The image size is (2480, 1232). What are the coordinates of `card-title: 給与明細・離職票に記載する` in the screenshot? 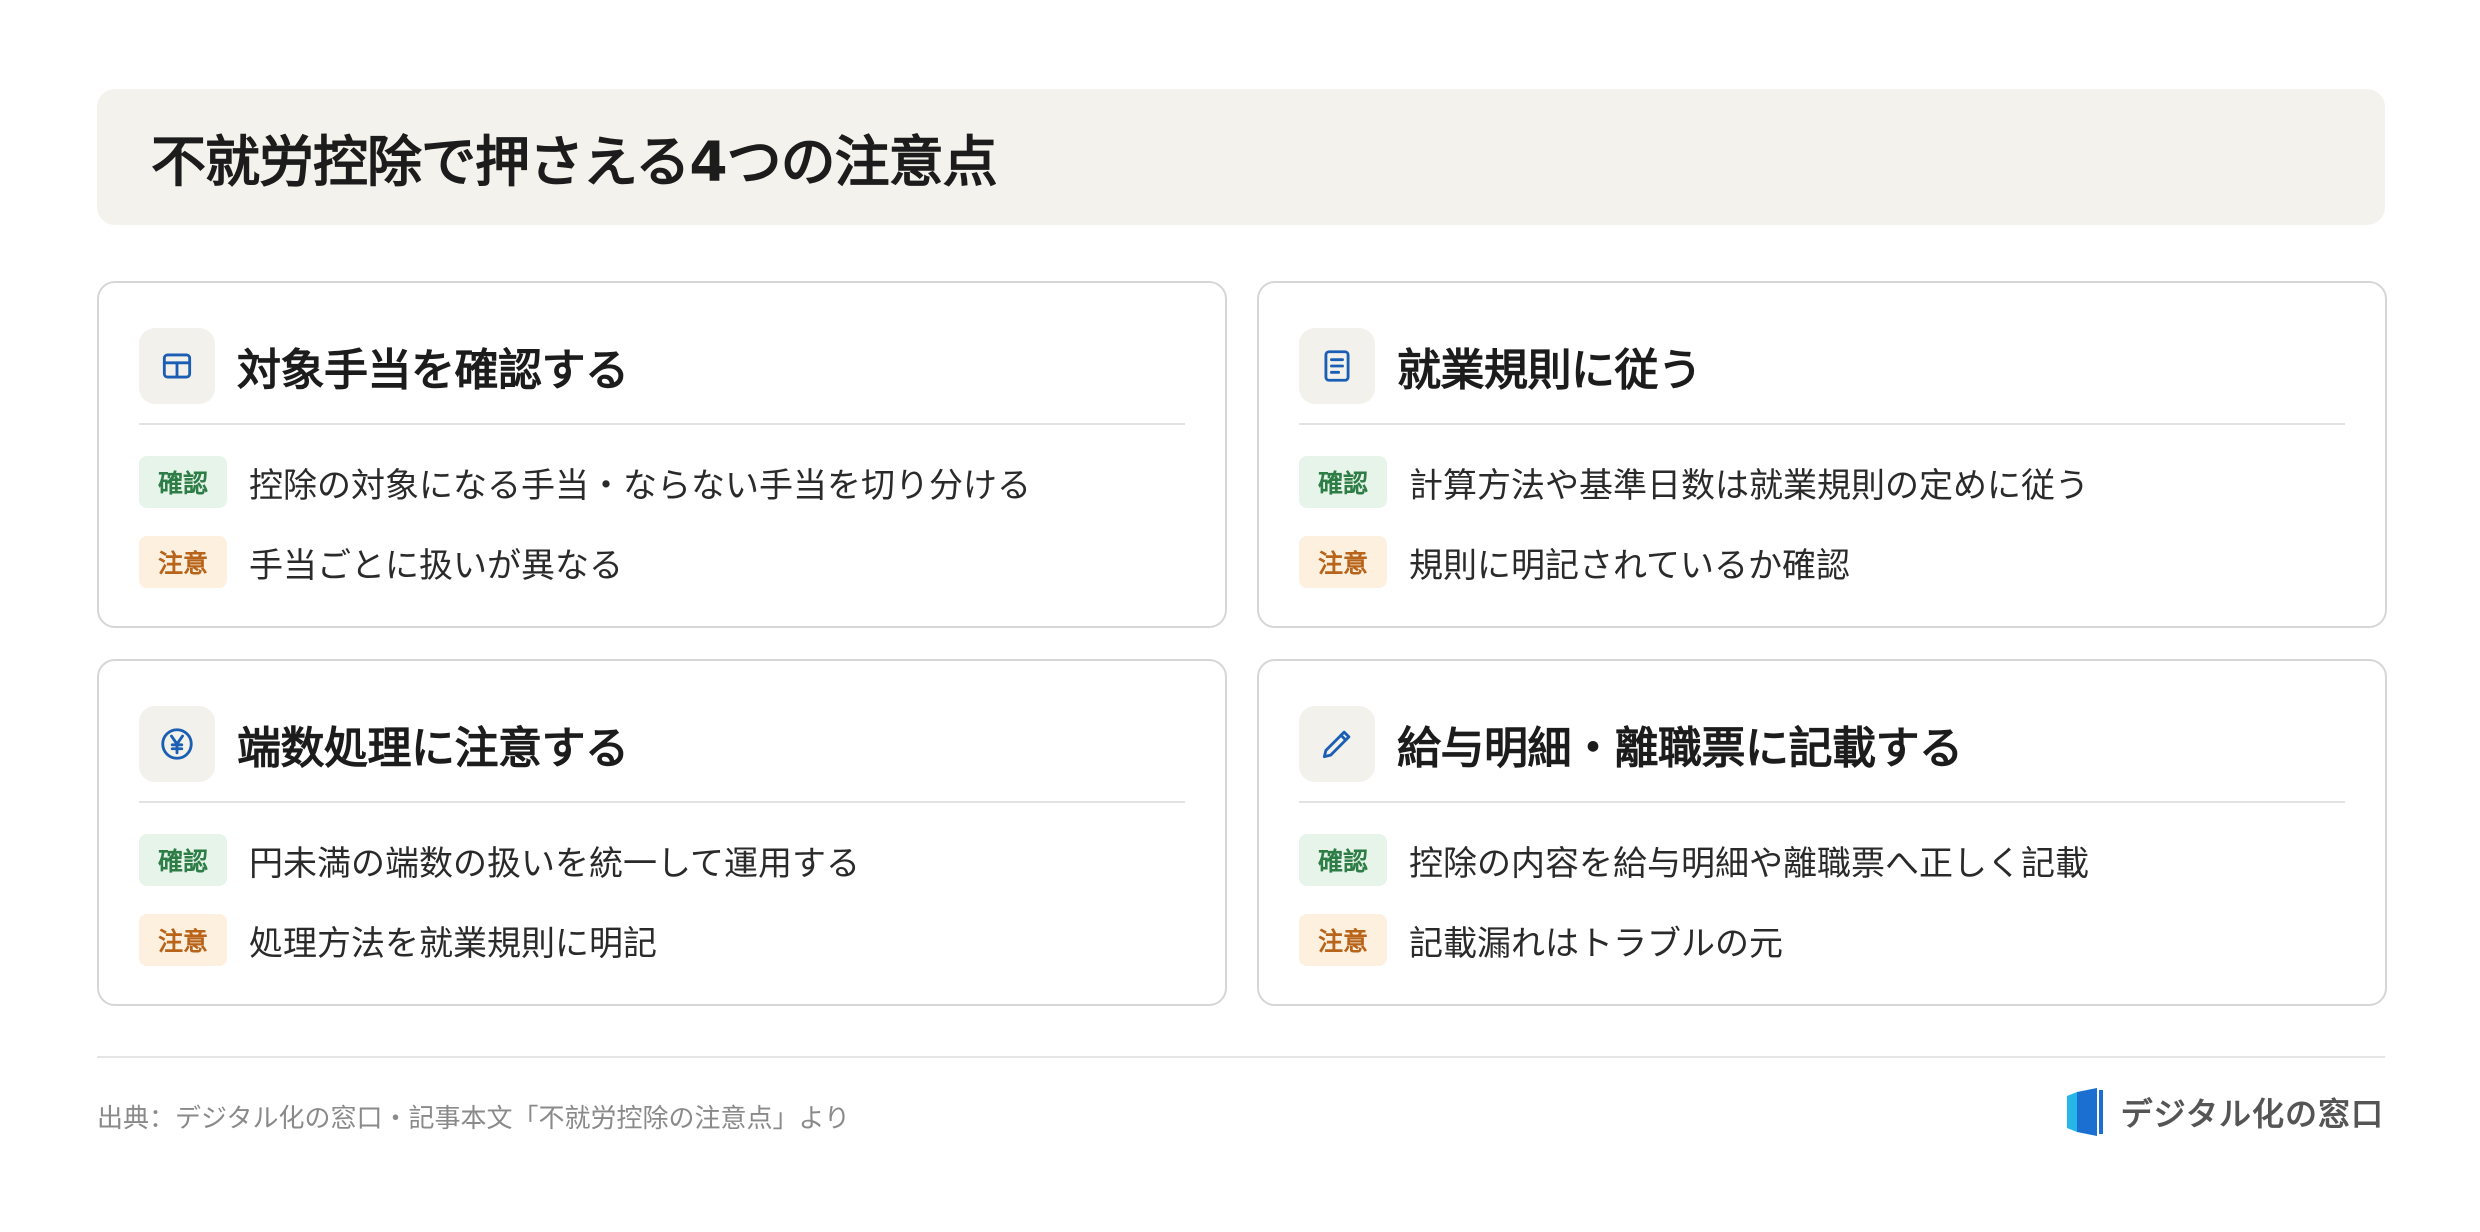 It's located at (1680, 748).